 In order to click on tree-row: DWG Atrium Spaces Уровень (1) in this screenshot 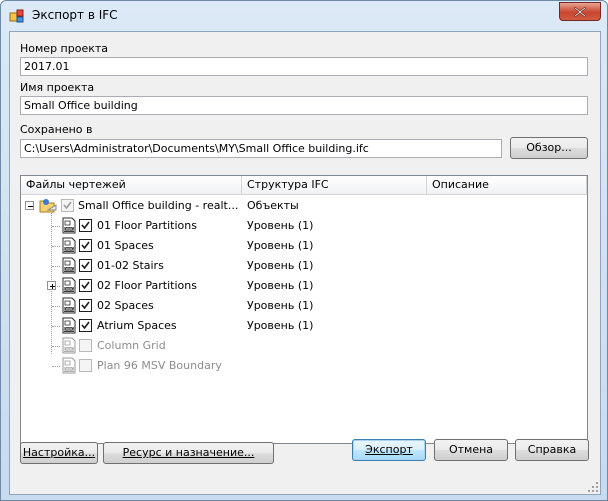, I will do `click(304, 326)`.